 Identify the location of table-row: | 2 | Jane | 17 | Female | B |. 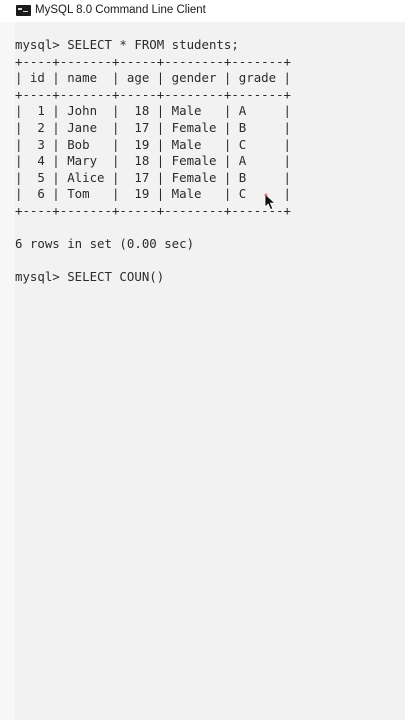
(153, 127).